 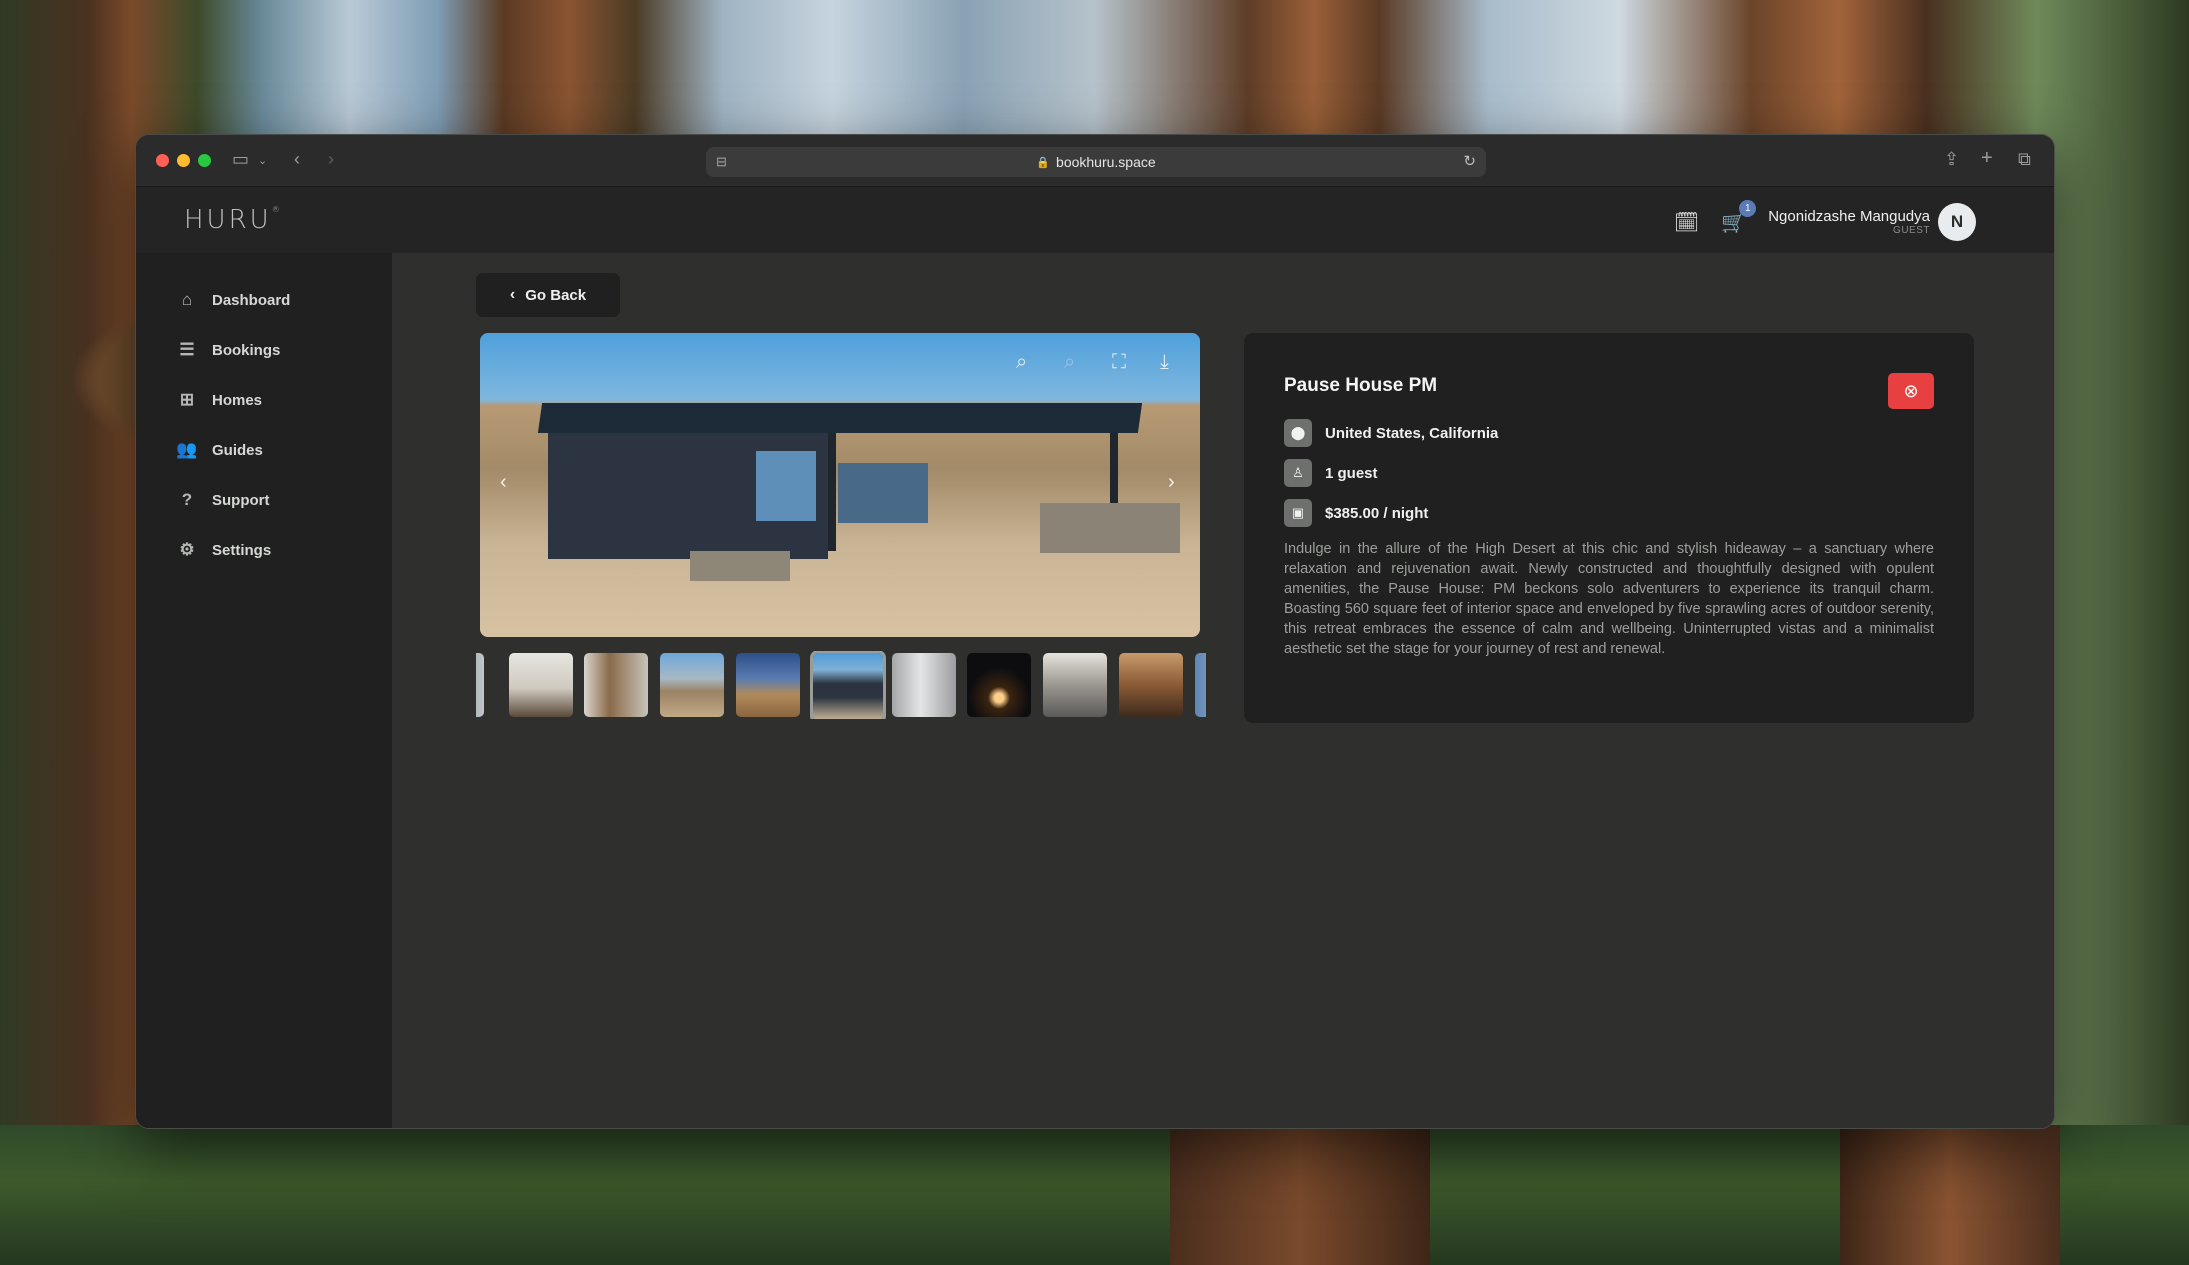 I want to click on url-text: bookhuru.space, so click(x=1106, y=162).